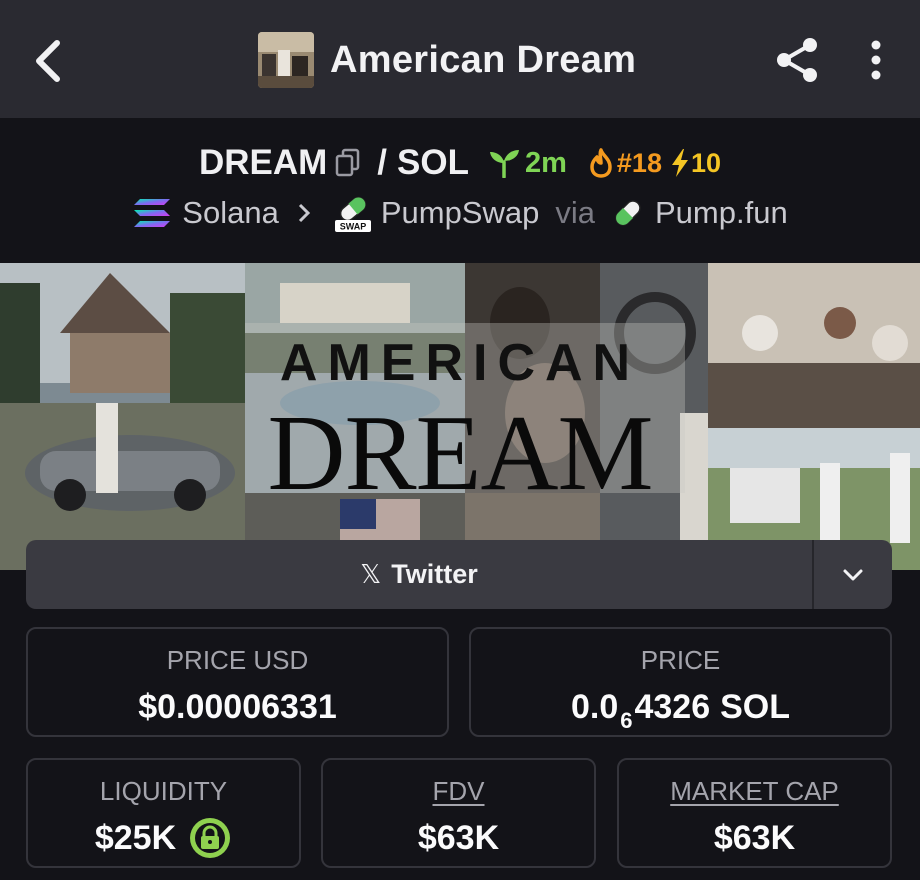  What do you see at coordinates (371, 574) in the screenshot?
I see `x-logo-icon: 𝕏` at bounding box center [371, 574].